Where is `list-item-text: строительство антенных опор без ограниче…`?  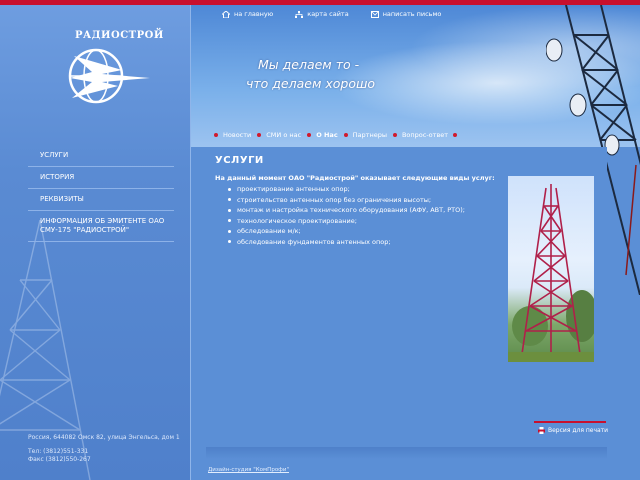 list-item-text: строительство антенных опор без ограниче… is located at coordinates (334, 199).